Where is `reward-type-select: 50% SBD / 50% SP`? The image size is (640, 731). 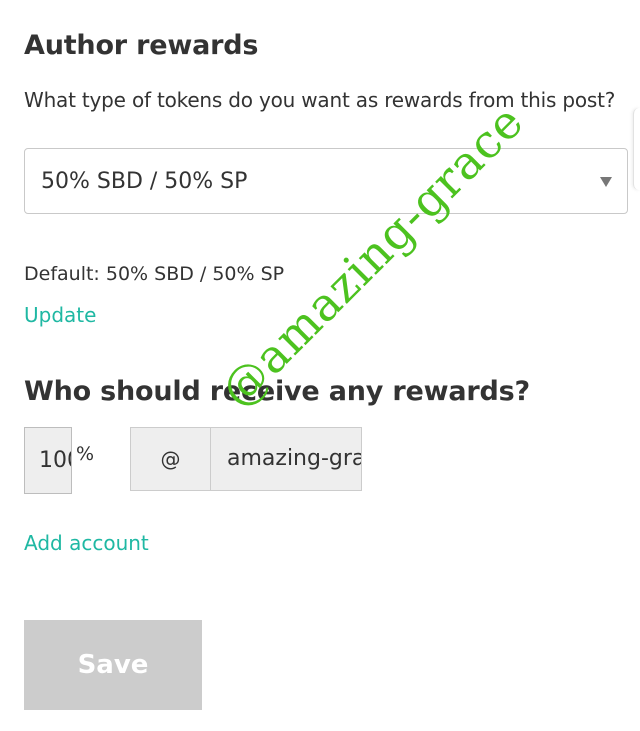
reward-type-select: 50% SBD / 50% SP is located at coordinates (326, 181).